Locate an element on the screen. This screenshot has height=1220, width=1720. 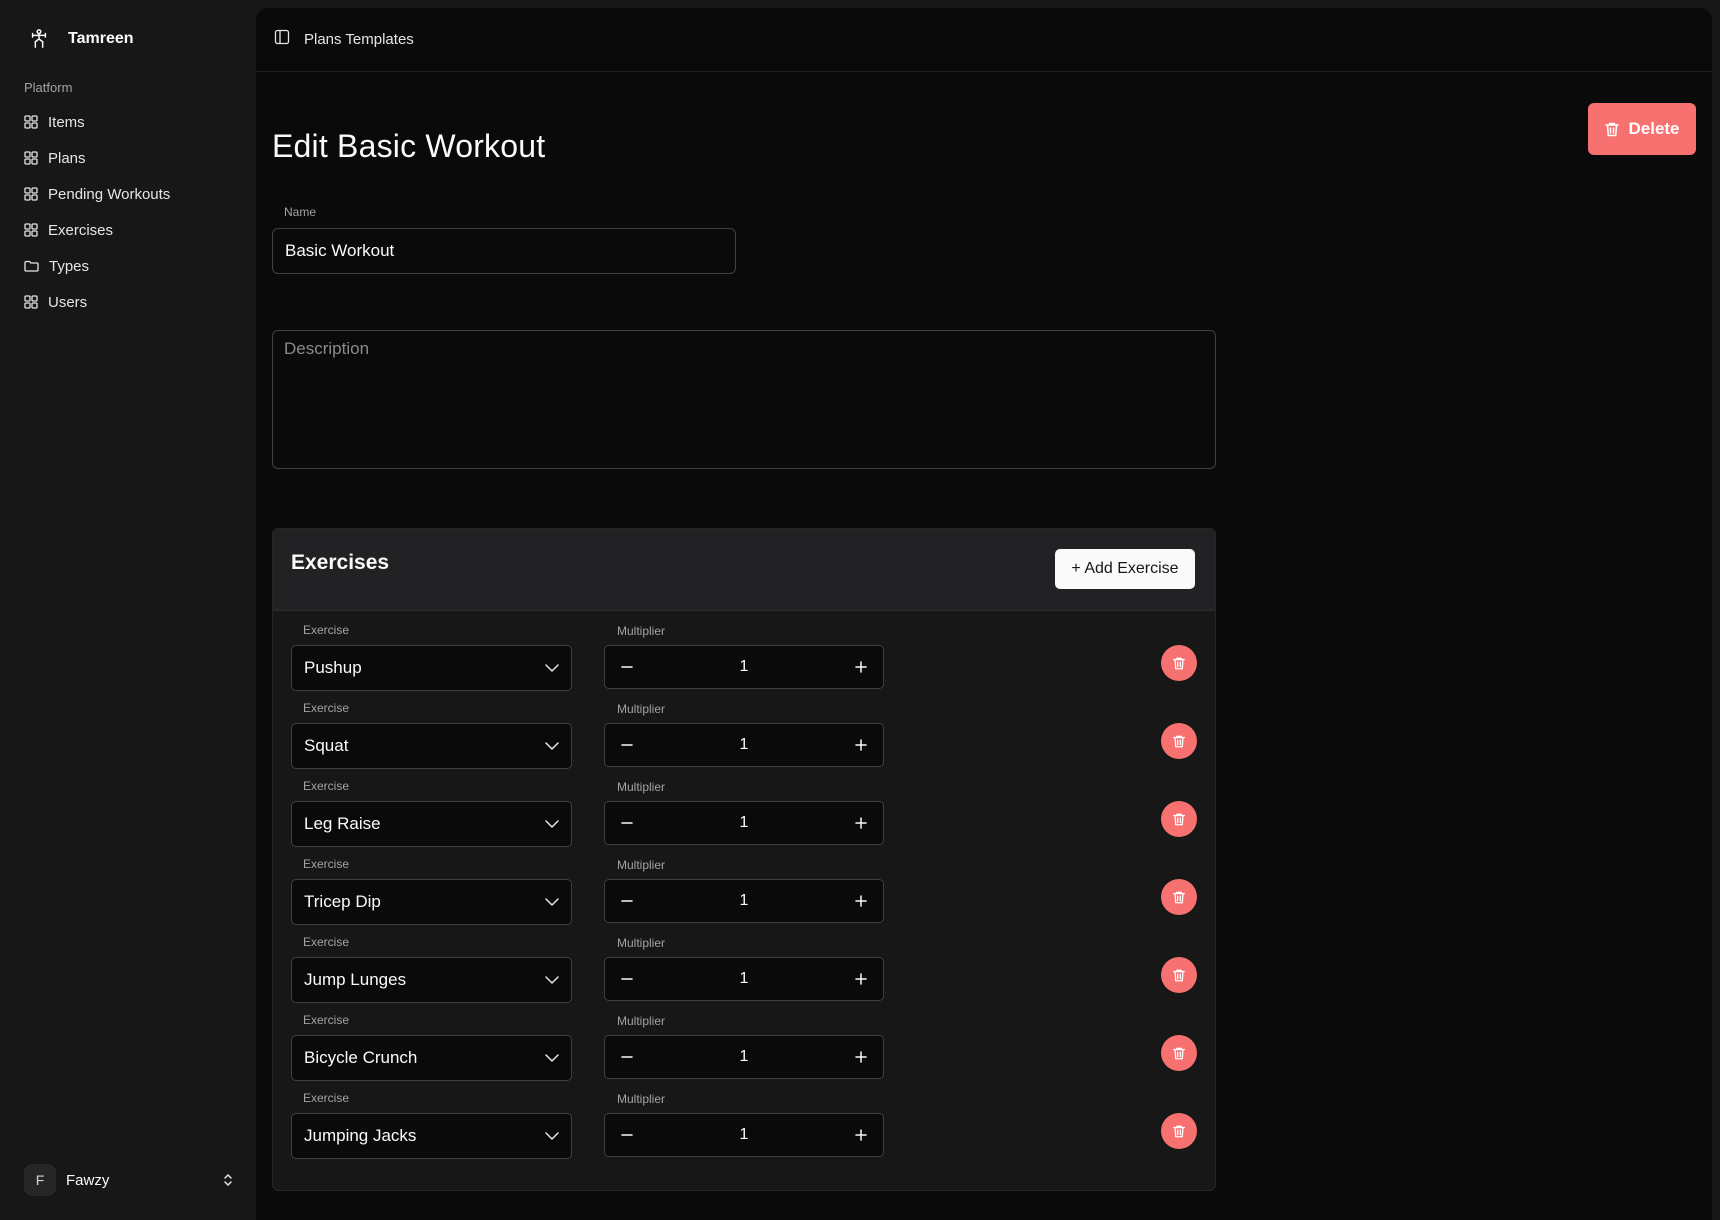
delete-button-label: Delete is located at coordinates (1654, 128).